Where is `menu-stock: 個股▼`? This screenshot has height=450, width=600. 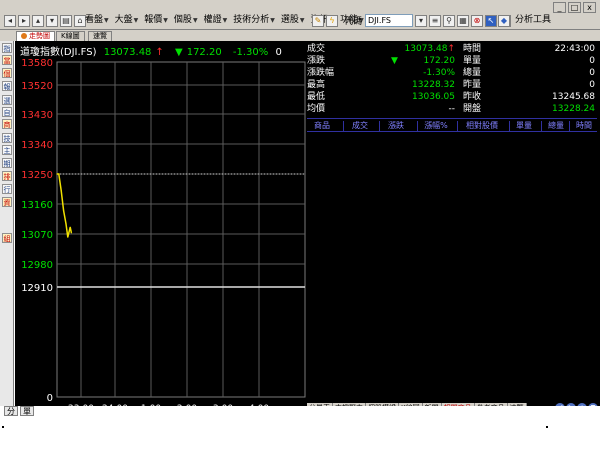 menu-stock: 個股▼ is located at coordinates (186, 20).